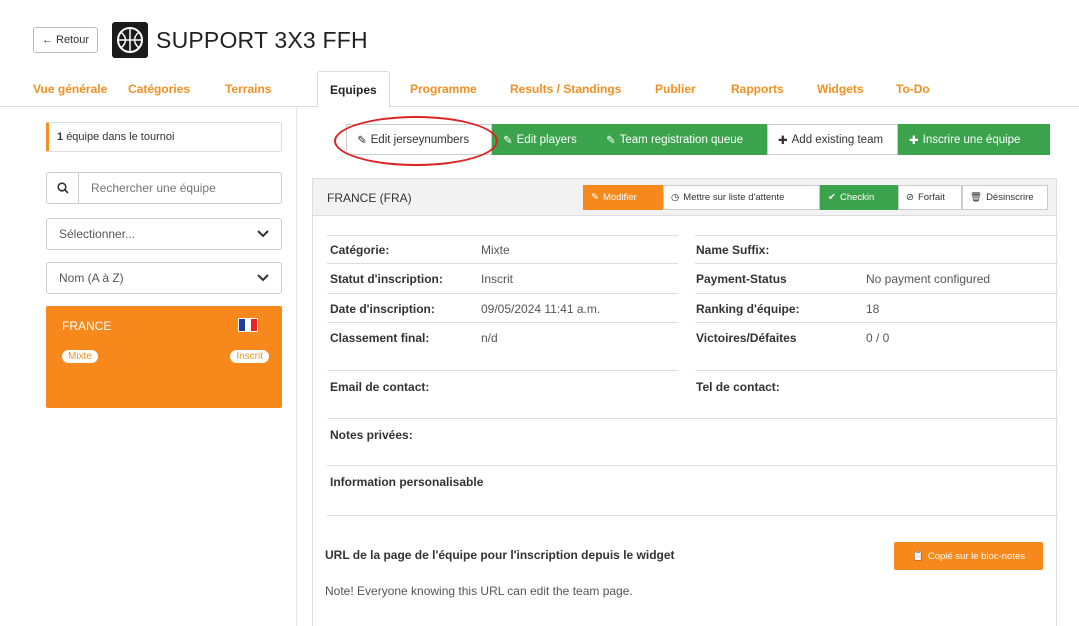 The width and height of the screenshot is (1079, 626). Describe the element at coordinates (159, 89) in the screenshot. I see `tab-categories: Catégories` at that location.